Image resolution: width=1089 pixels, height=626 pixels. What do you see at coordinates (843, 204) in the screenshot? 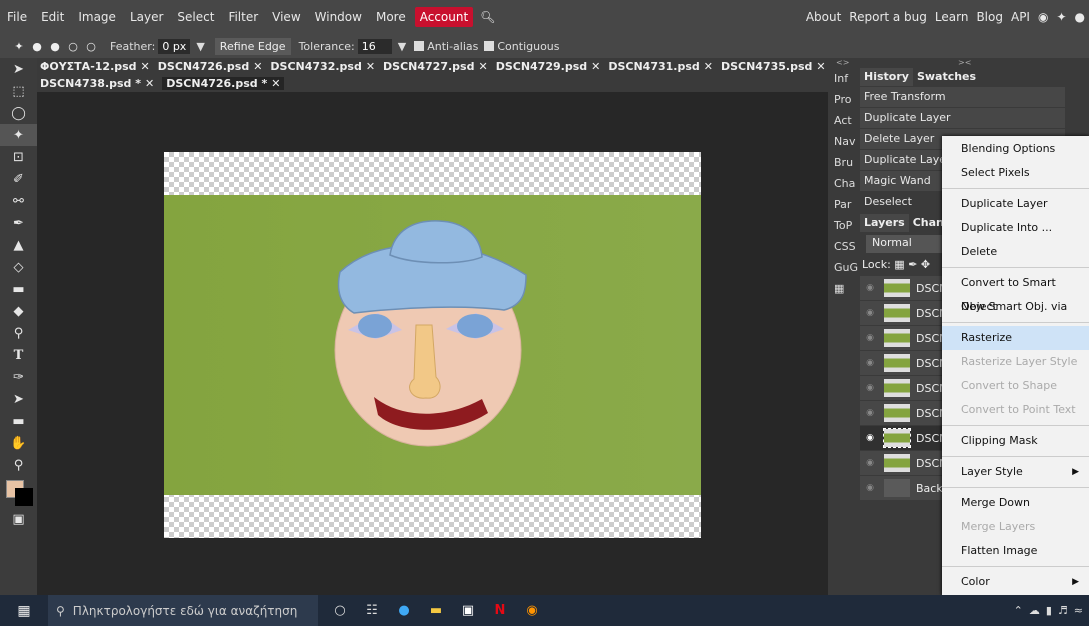
I see `panel-paragraph-button: Par` at bounding box center [843, 204].